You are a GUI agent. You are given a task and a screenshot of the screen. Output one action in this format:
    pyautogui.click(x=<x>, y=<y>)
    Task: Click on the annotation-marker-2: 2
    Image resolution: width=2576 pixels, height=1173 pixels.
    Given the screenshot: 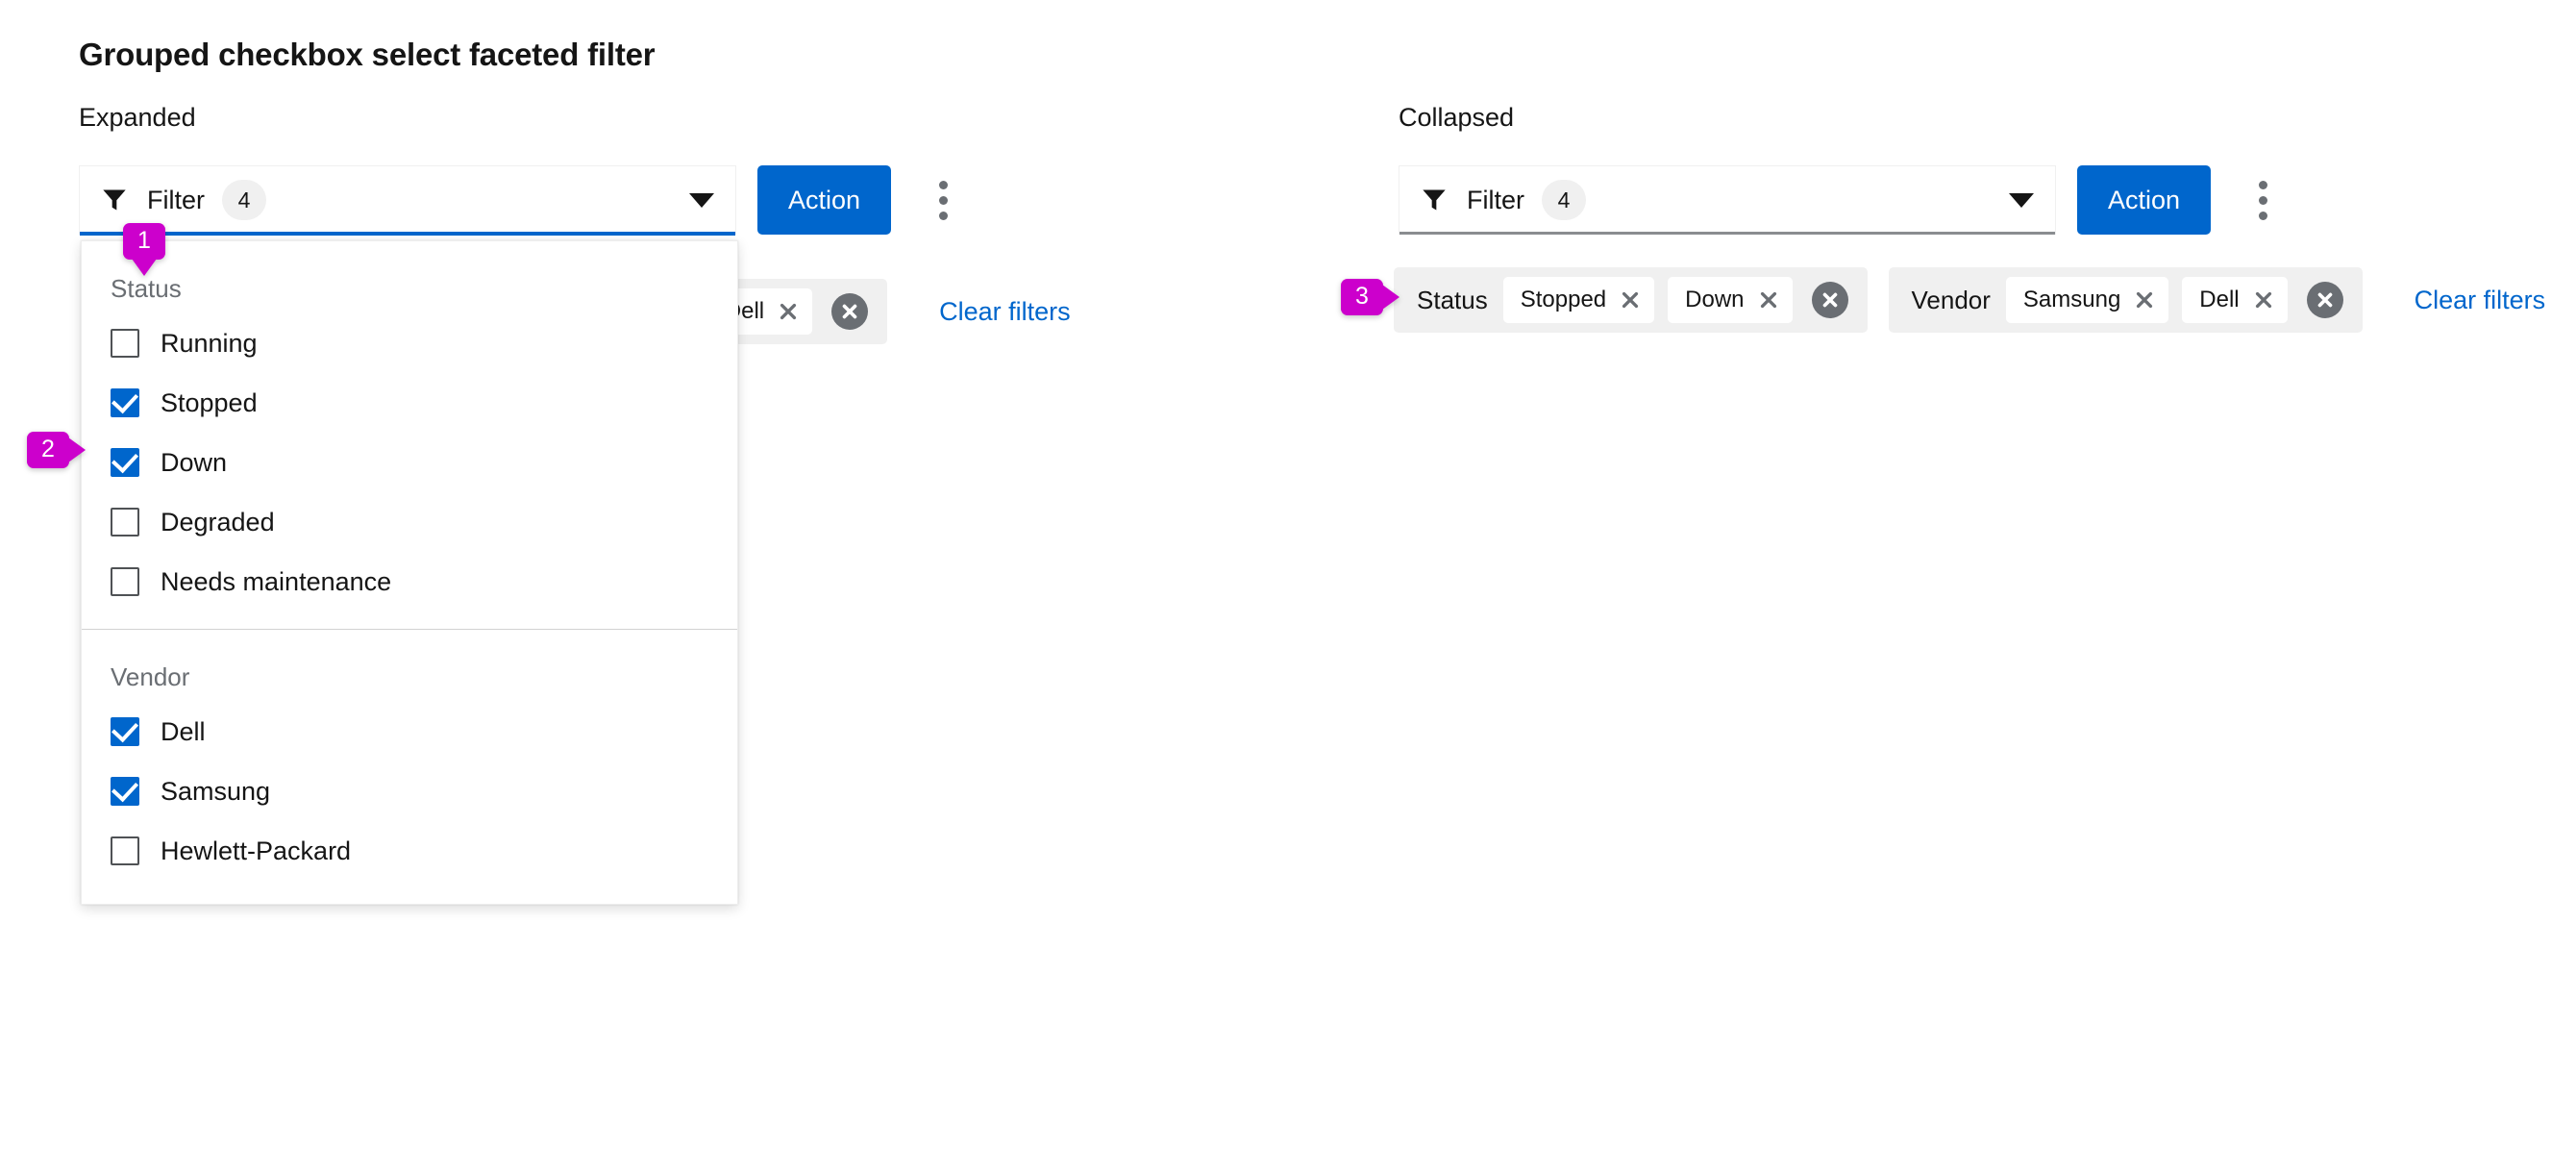 What is the action you would take?
    pyautogui.click(x=48, y=450)
    